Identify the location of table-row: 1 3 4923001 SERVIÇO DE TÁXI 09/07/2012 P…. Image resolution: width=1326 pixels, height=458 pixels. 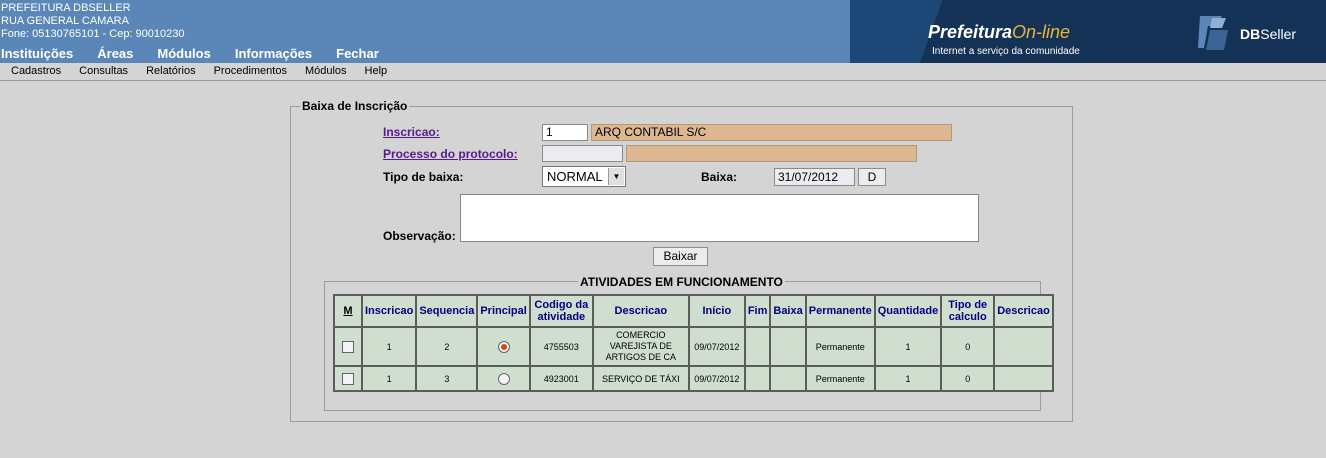
(693, 378).